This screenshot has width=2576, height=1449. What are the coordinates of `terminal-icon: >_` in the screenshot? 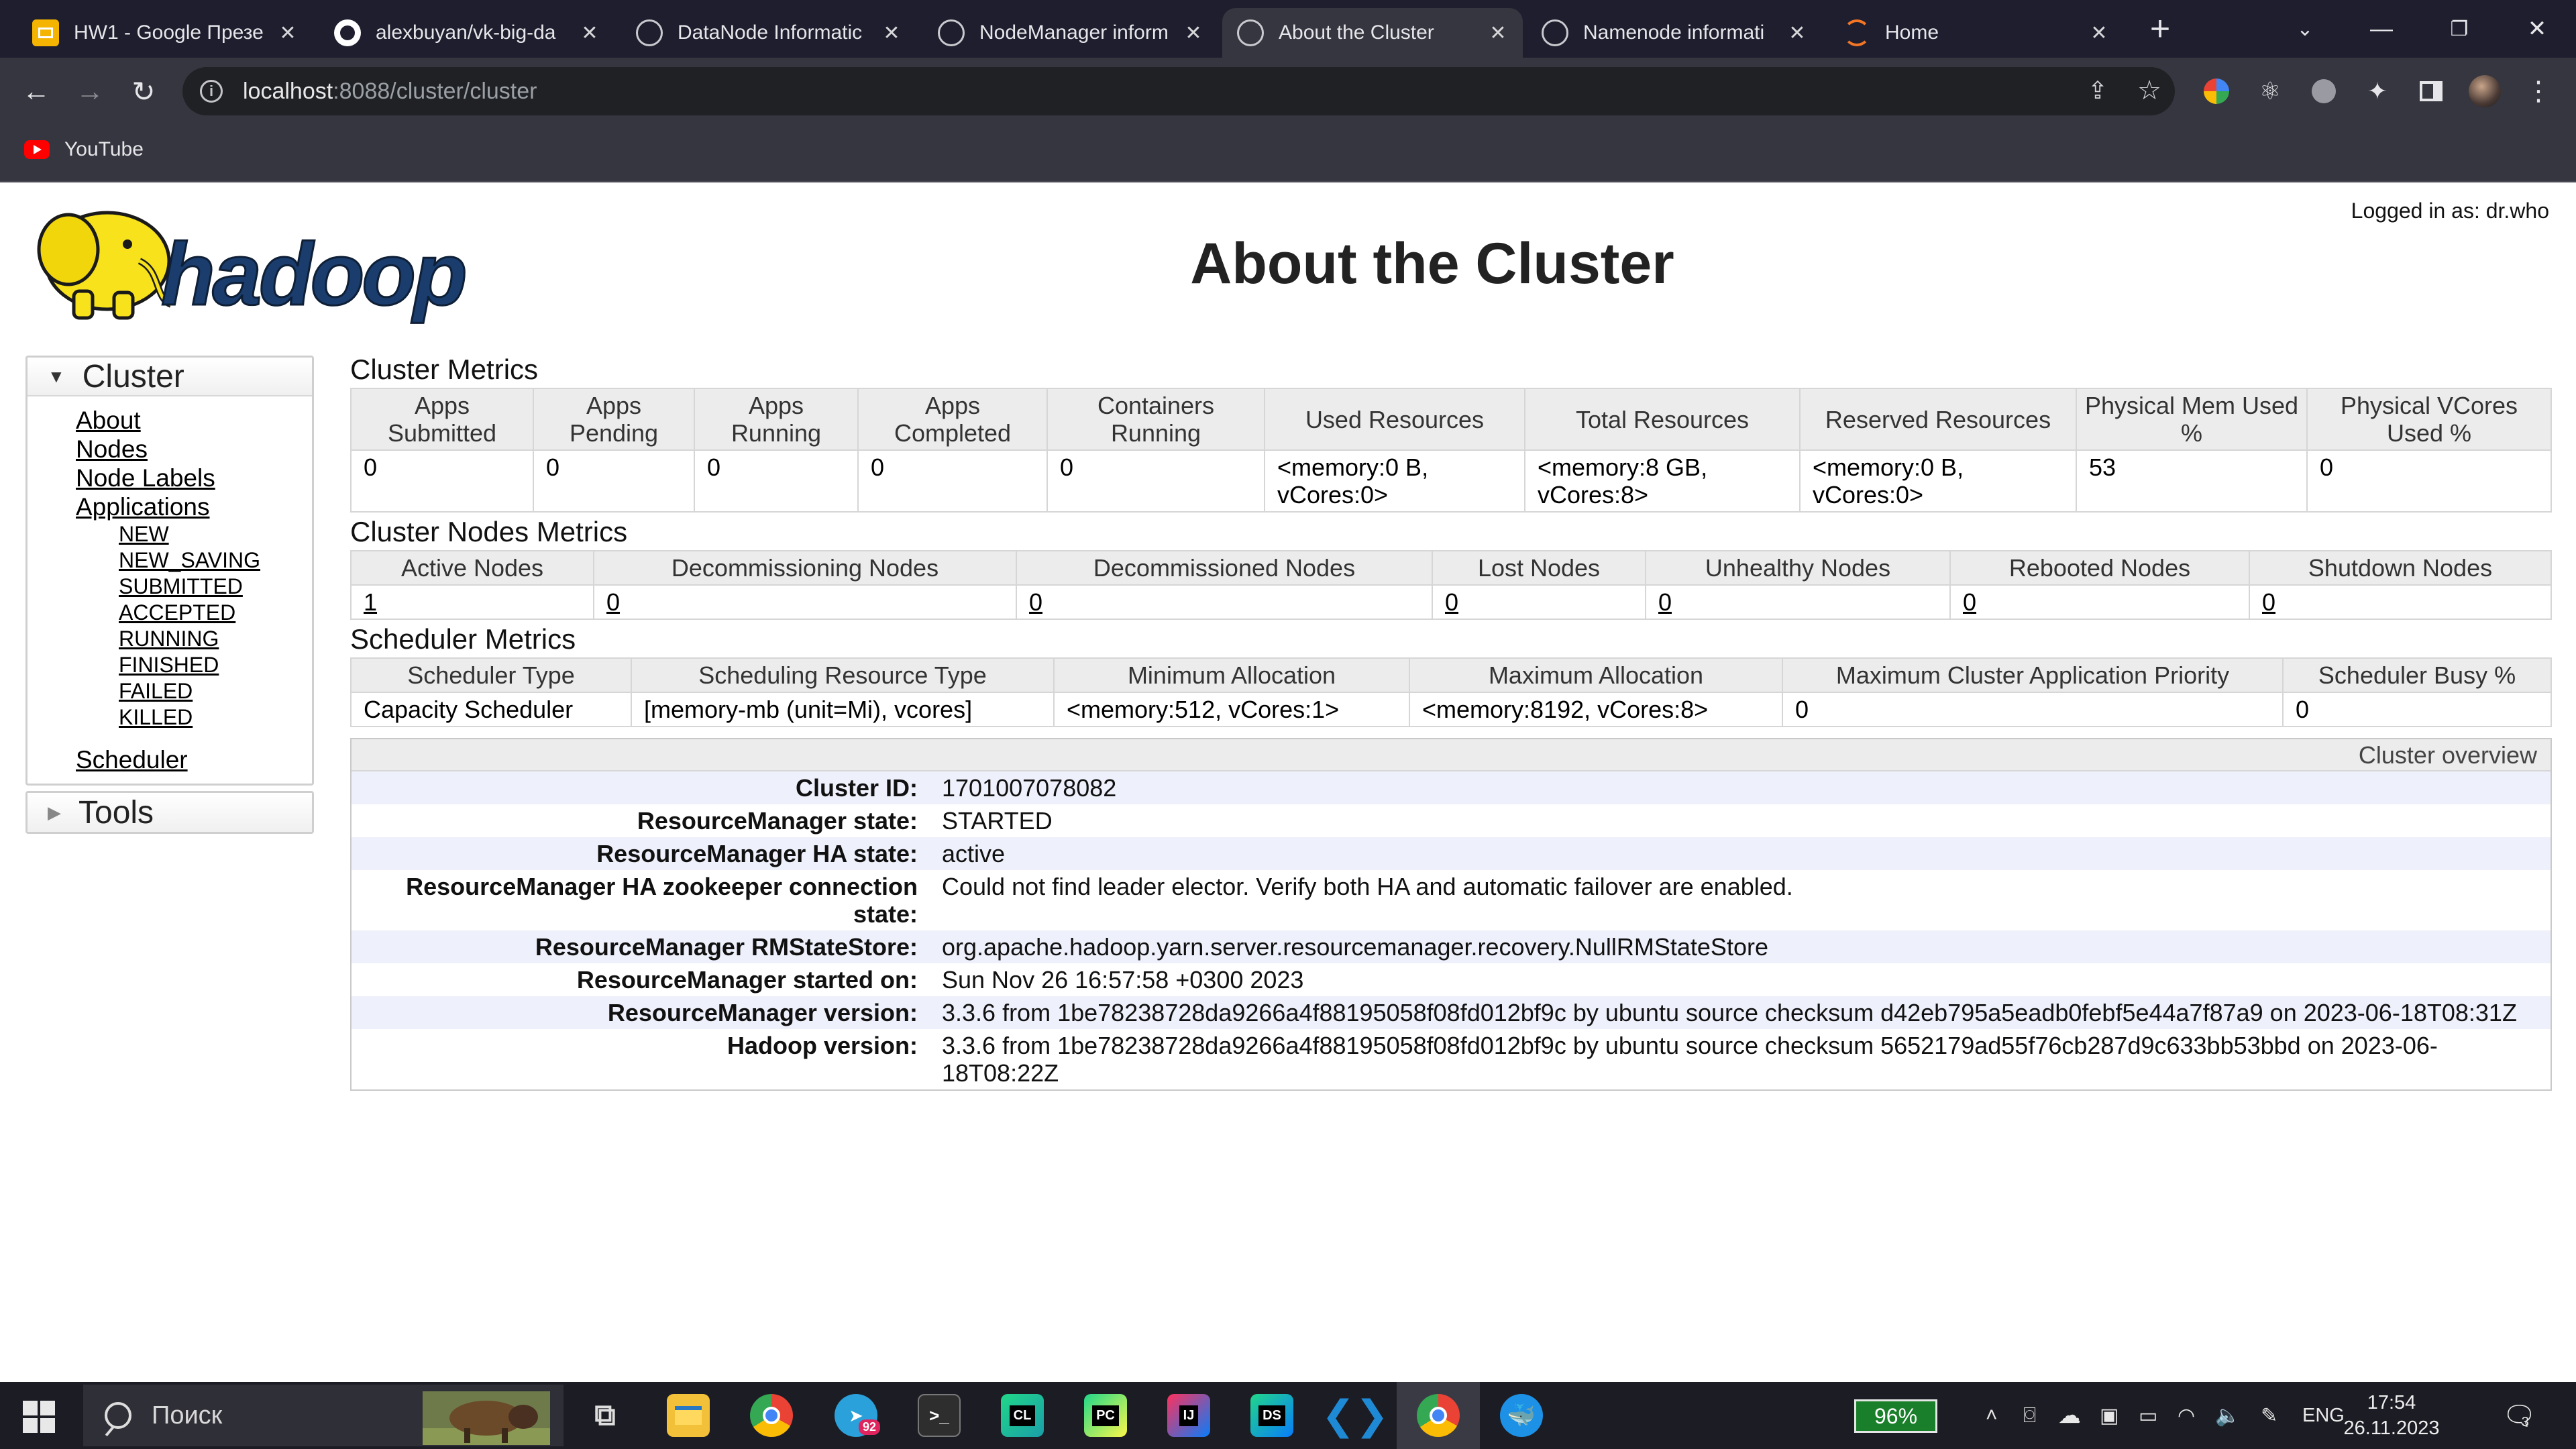 It's located at (939, 1415).